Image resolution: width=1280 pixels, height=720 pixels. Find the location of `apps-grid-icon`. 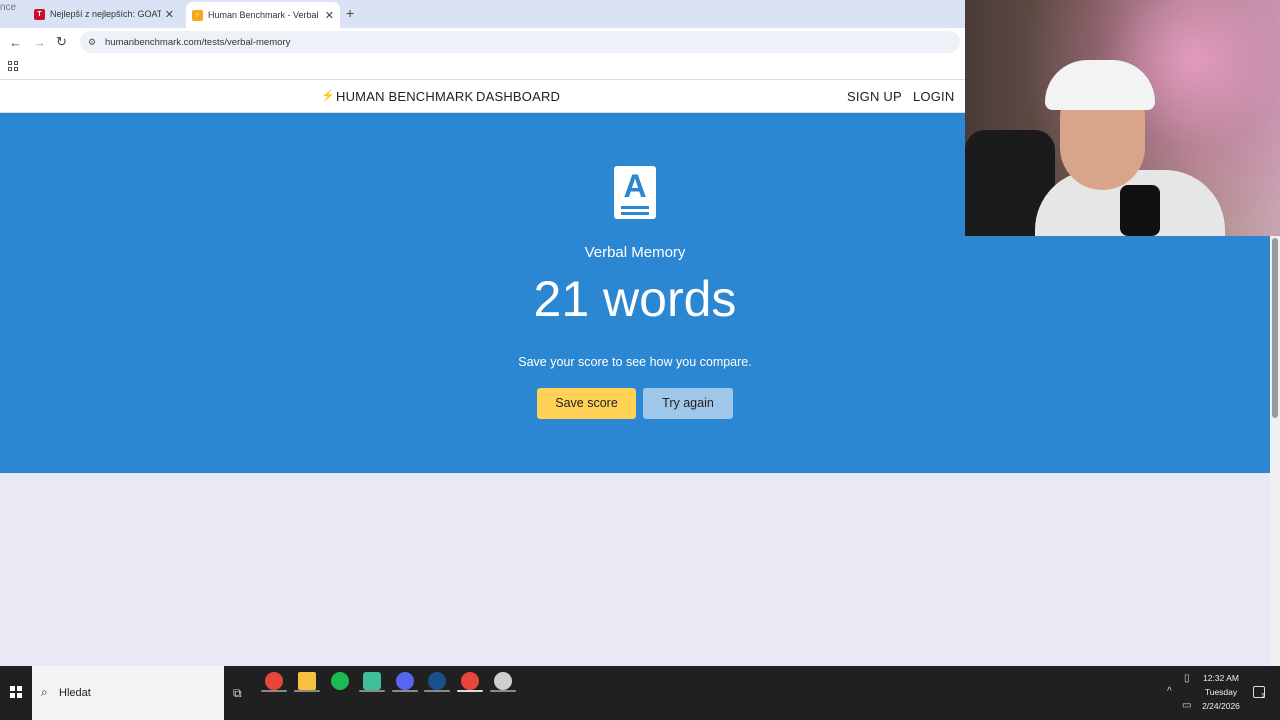

apps-grid-icon is located at coordinates (13, 66).